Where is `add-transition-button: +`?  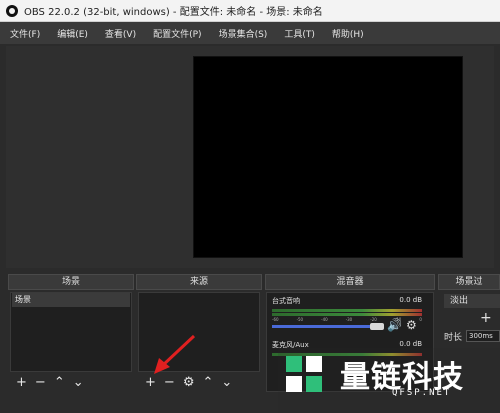 add-transition-button: + is located at coordinates (486, 318).